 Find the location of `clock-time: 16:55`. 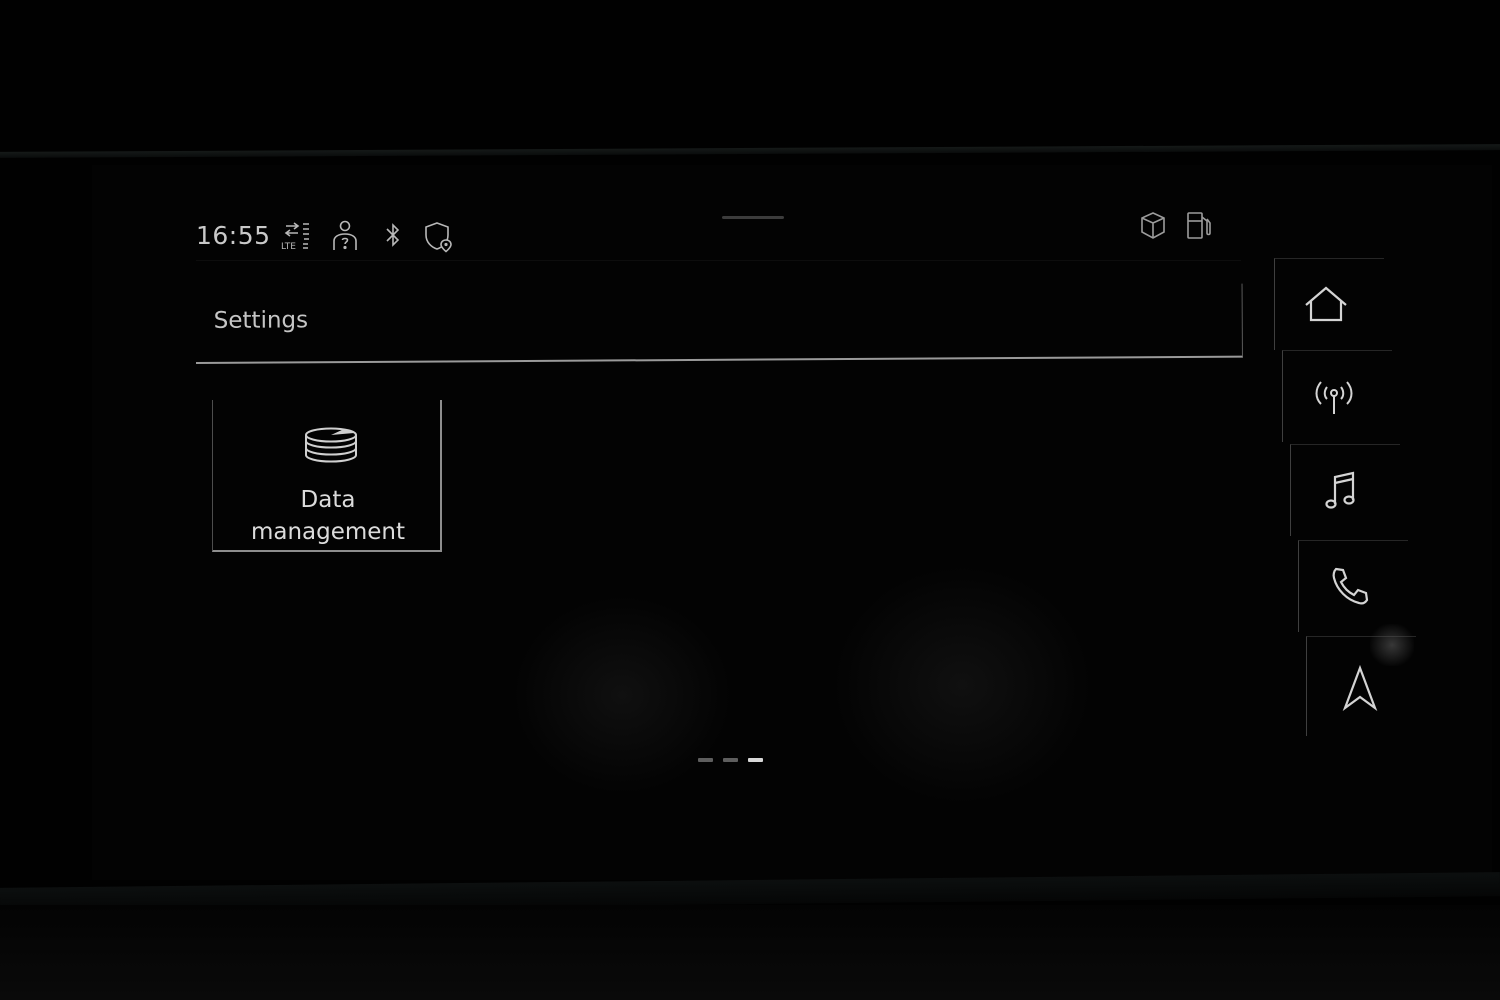

clock-time: 16:55 is located at coordinates (233, 235).